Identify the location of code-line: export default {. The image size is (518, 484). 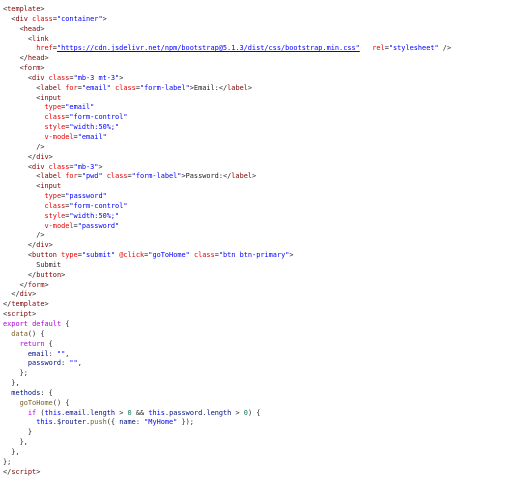
(260, 325).